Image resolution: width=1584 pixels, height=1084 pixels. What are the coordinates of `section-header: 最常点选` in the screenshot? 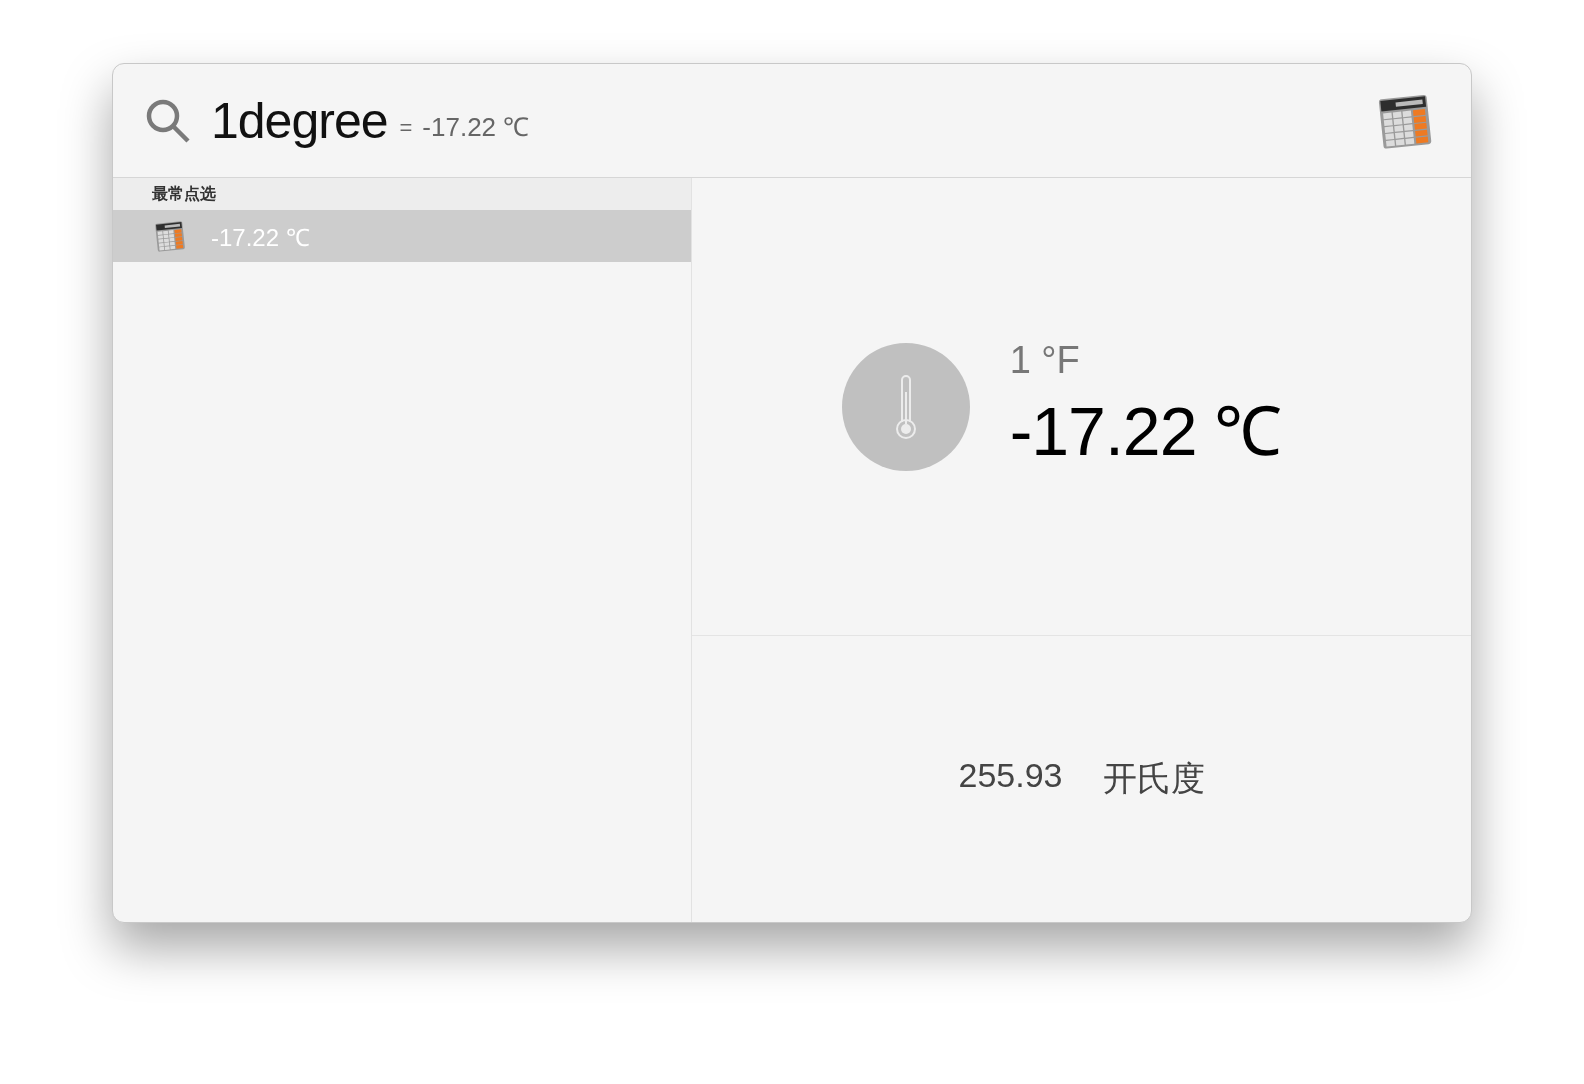 It's located at (402, 194).